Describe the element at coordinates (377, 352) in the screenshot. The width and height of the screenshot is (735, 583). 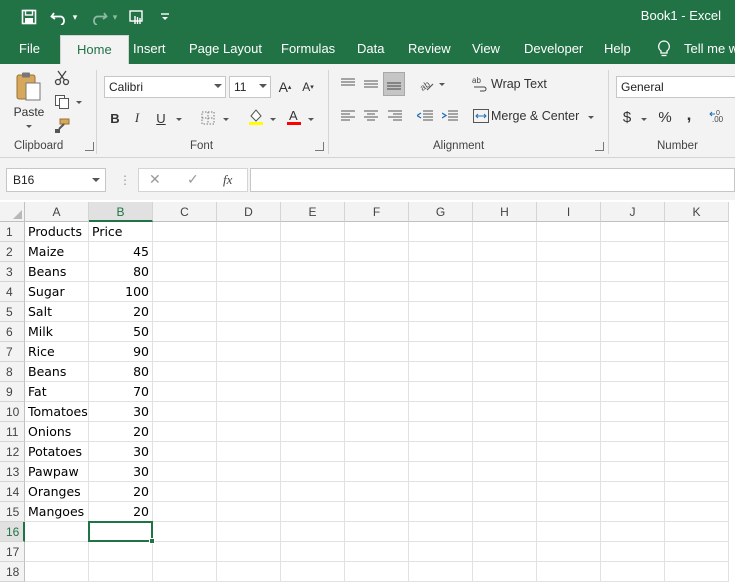
I see `cell-f7` at that location.